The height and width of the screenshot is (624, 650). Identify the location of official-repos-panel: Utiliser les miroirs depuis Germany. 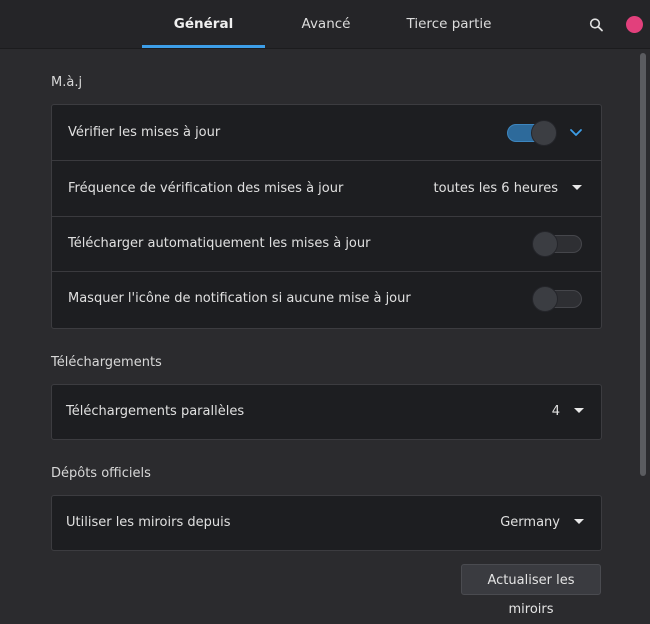
(326, 523).